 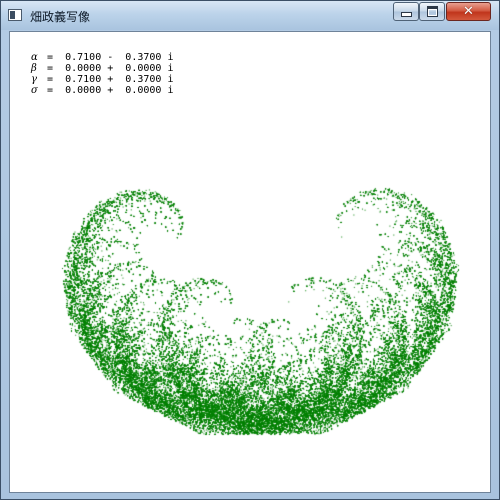 What do you see at coordinates (102, 68) in the screenshot?
I see `param-beta: β = 0.0000 + 0.0000 i` at bounding box center [102, 68].